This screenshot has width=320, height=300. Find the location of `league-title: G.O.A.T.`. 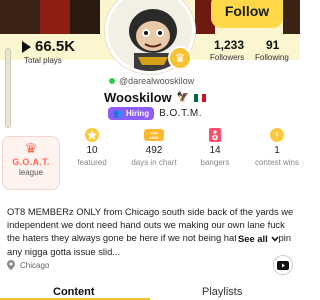

league-title: G.O.A.T. is located at coordinates (31, 162).